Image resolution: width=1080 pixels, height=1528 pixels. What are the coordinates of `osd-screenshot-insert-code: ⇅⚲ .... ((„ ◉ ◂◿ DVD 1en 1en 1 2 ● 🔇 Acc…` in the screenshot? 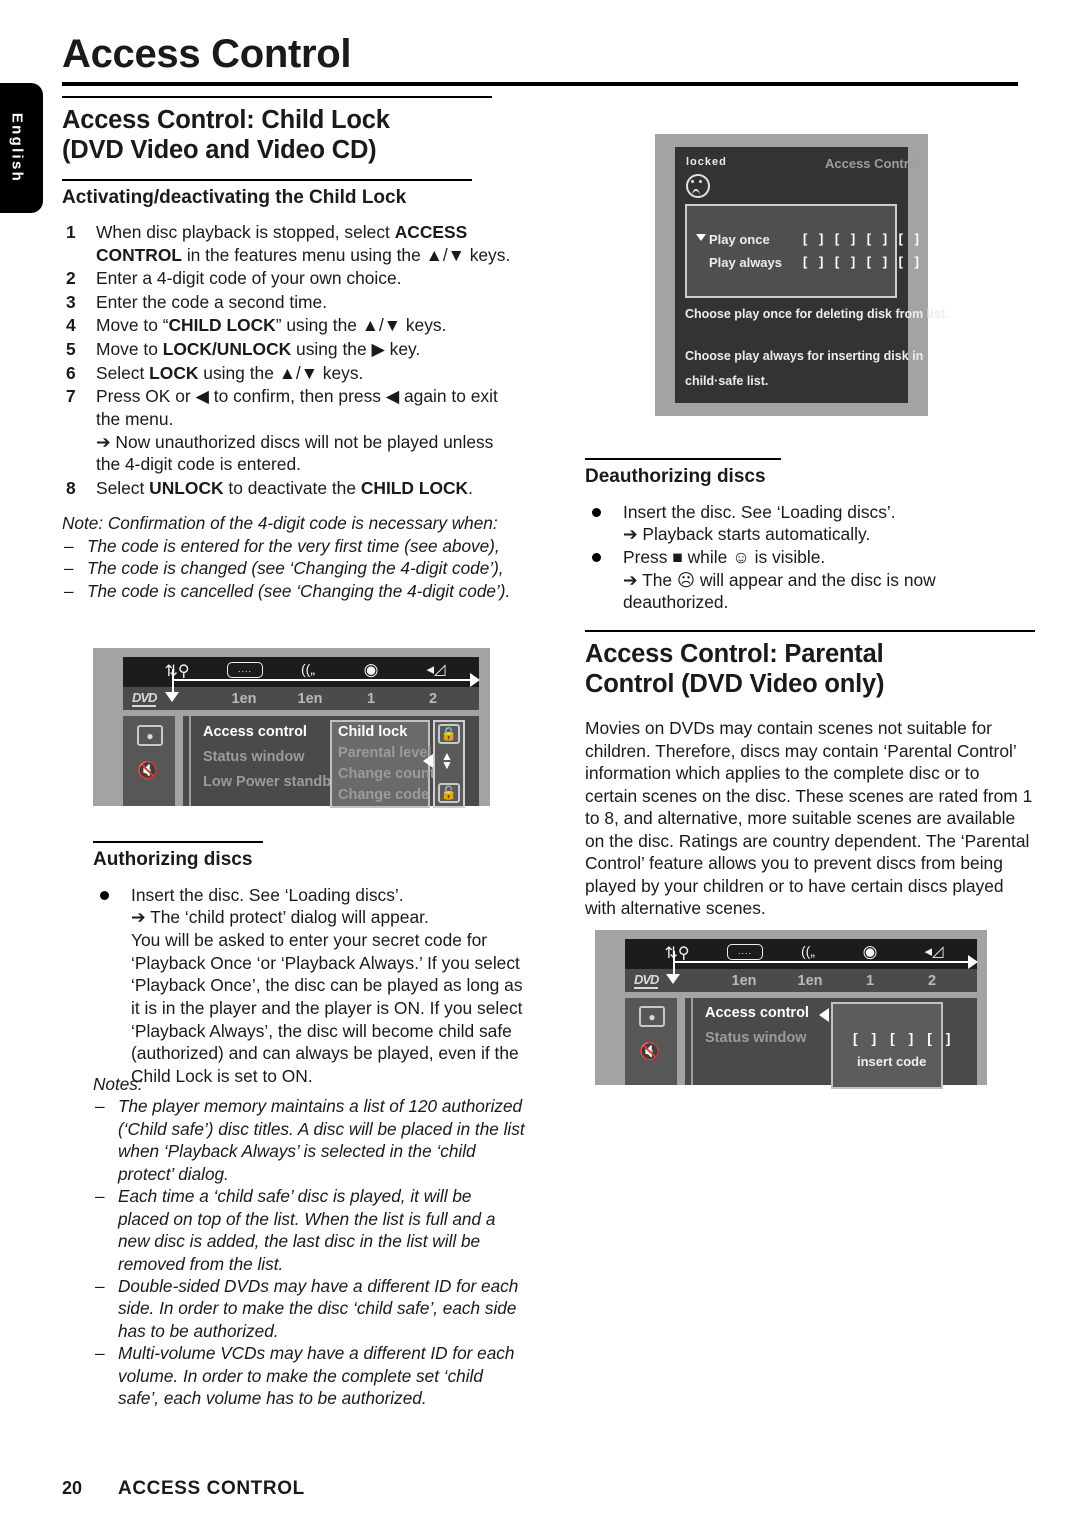 It's located at (791, 1009).